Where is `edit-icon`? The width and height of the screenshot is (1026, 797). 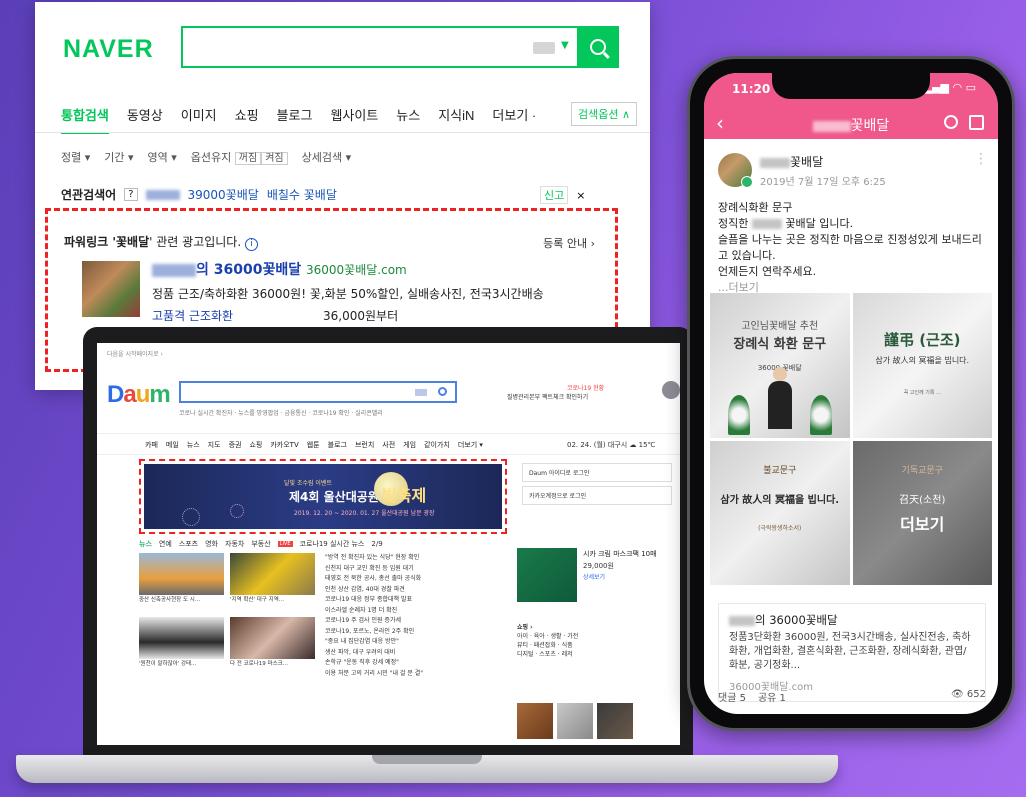
edit-icon is located at coordinates (976, 122).